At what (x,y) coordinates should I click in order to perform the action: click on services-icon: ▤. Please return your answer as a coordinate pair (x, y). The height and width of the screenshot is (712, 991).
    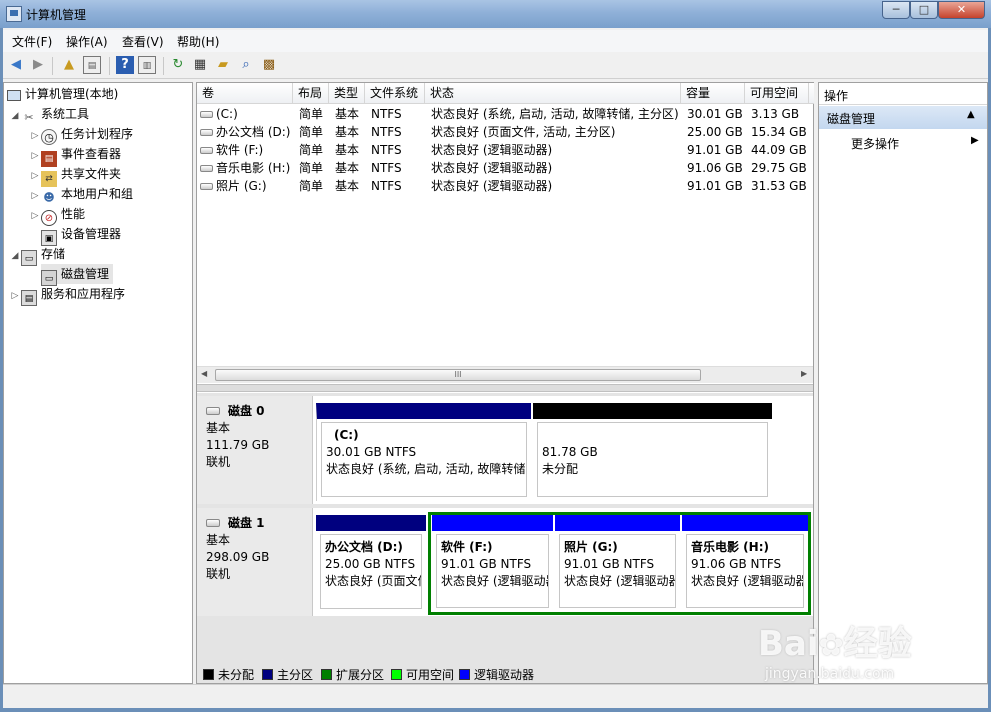
    Looking at the image, I should click on (29, 298).